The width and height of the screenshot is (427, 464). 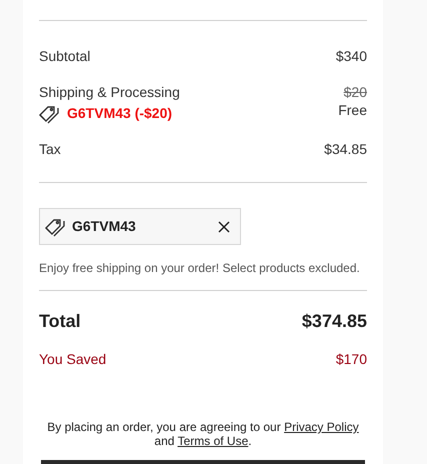 What do you see at coordinates (109, 92) in the screenshot?
I see `row-label: Shipping & Processing` at bounding box center [109, 92].